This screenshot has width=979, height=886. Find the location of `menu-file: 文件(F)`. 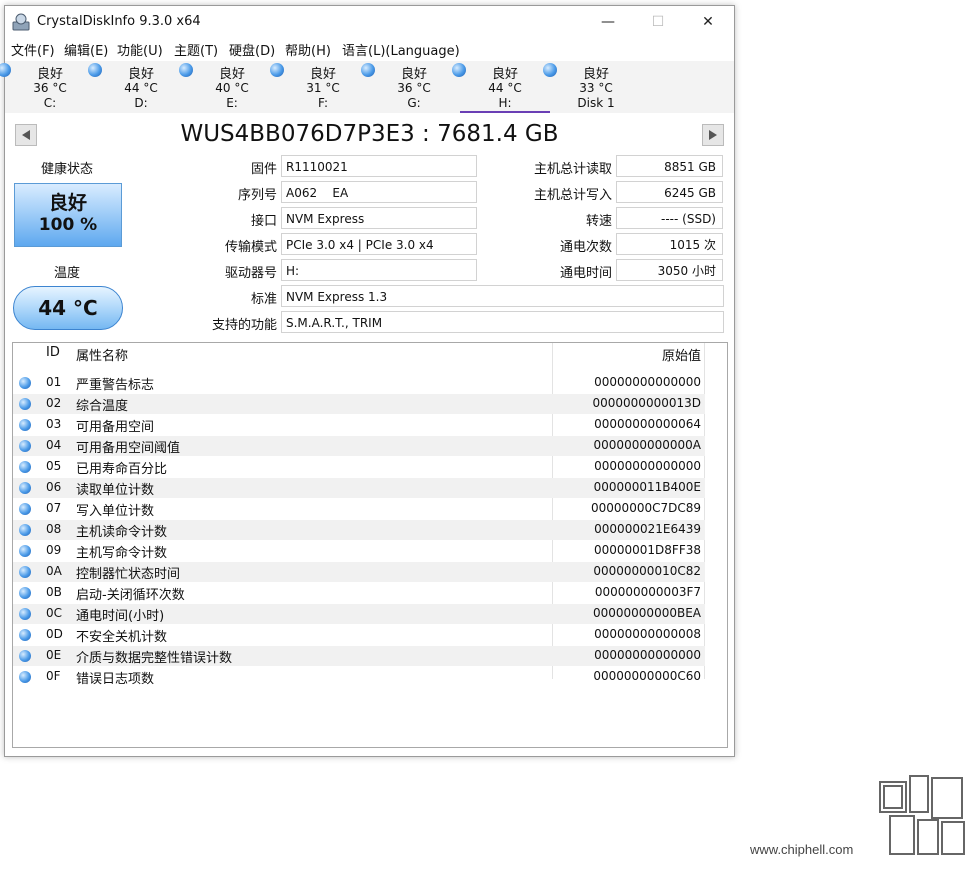

menu-file: 文件(F) is located at coordinates (33, 49).